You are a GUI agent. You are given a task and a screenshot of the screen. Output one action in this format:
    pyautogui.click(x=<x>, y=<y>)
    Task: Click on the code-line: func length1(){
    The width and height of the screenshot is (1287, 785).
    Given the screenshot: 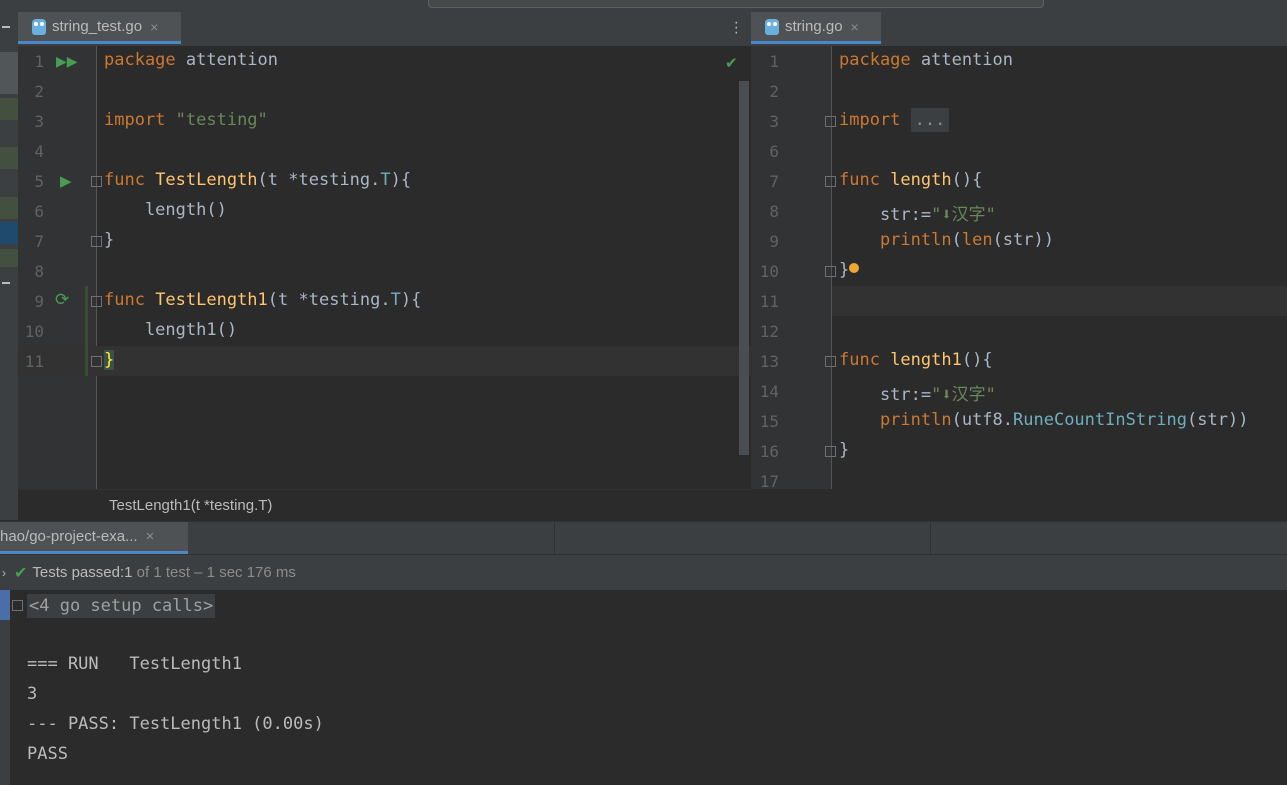 What is the action you would take?
    pyautogui.click(x=916, y=360)
    